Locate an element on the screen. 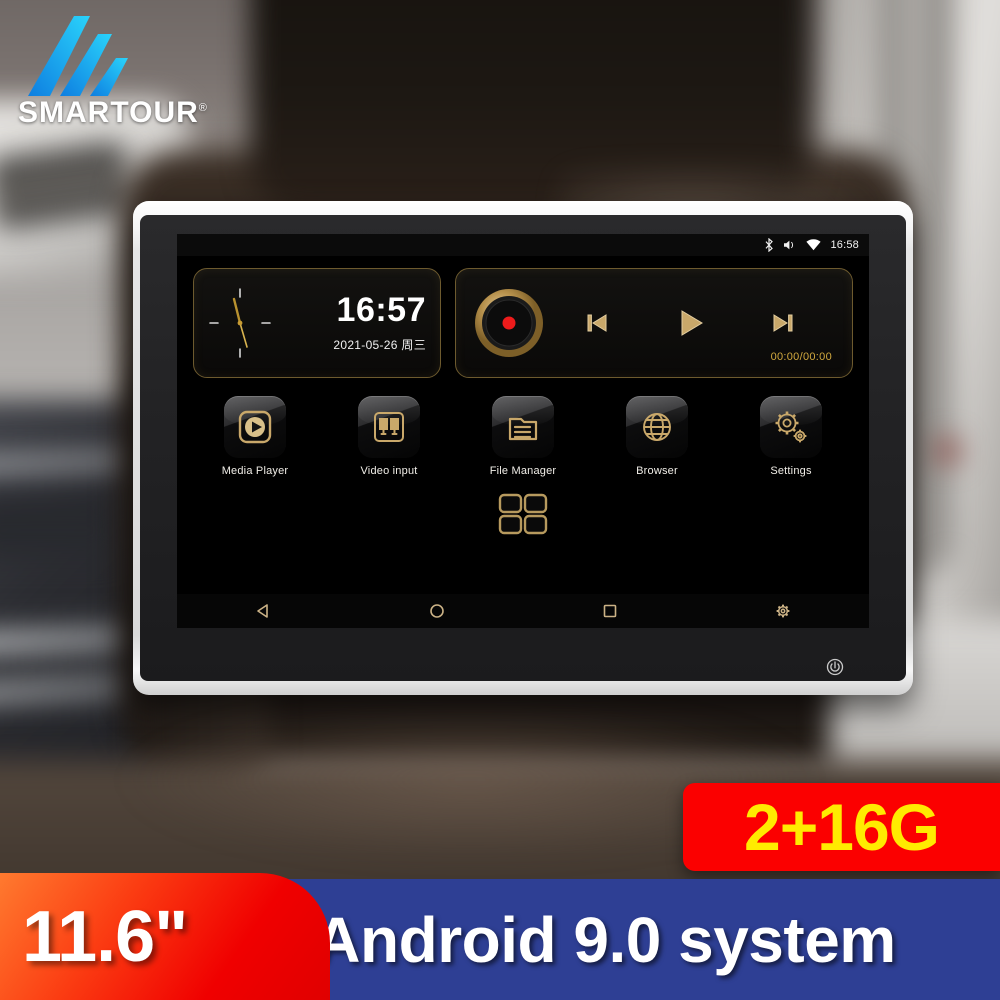  globe-icon is located at coordinates (657, 427).